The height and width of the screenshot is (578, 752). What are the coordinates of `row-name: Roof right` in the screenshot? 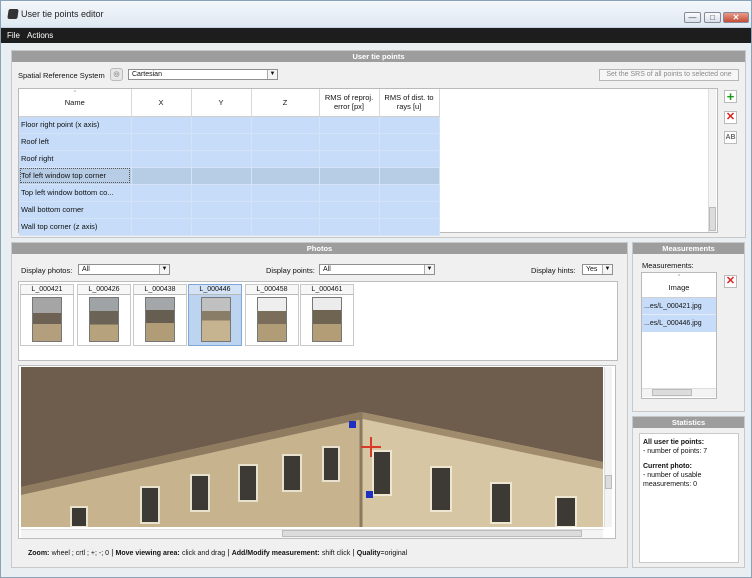 It's located at (75, 159).